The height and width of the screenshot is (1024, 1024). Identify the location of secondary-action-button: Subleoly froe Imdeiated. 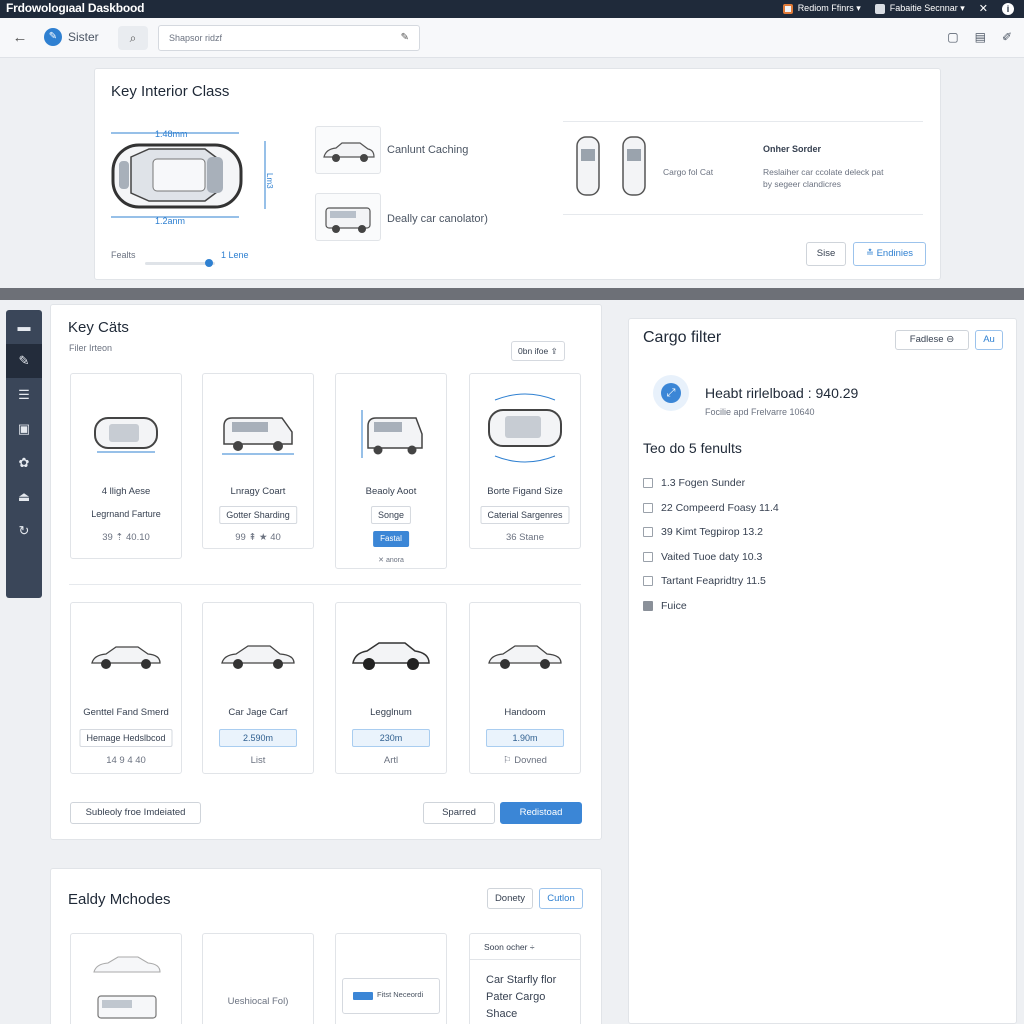
(135, 813).